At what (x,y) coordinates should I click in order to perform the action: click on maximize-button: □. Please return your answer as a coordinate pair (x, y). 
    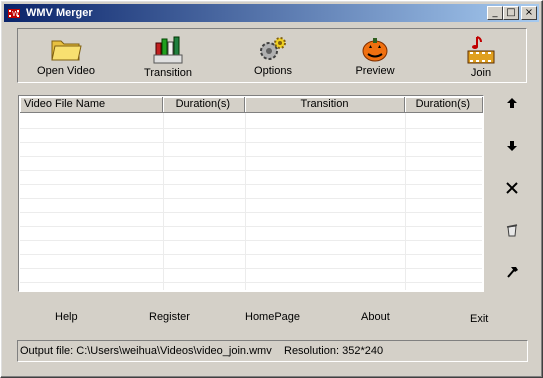
    Looking at the image, I should click on (511, 13).